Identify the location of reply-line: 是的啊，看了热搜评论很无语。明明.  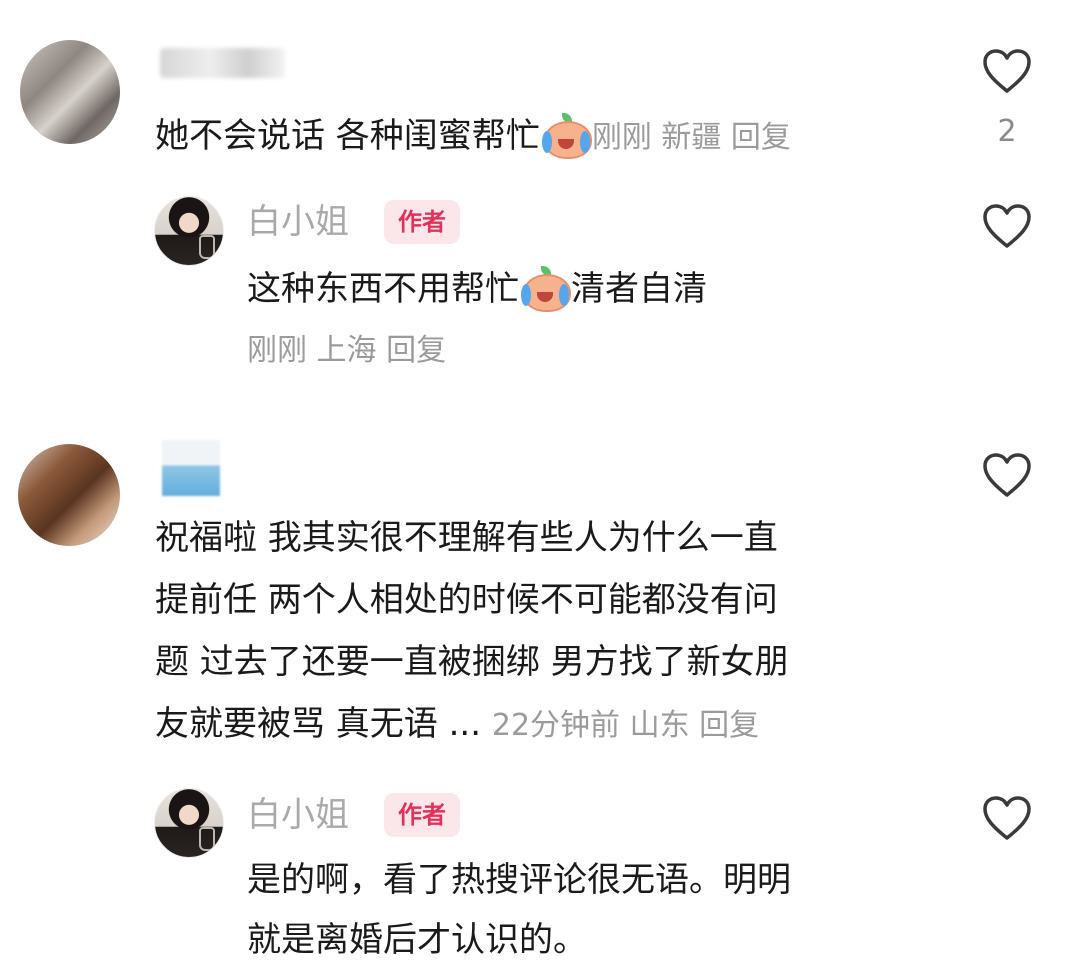
(519, 880).